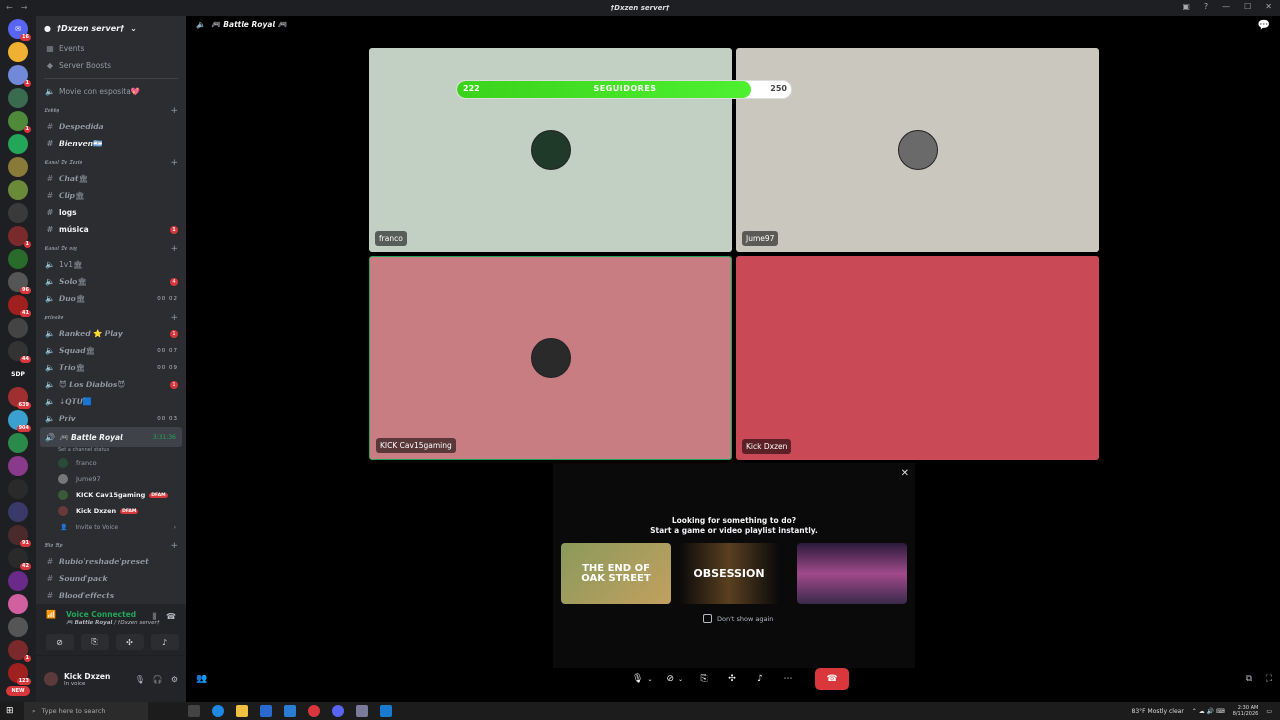  I want to click on channel-los-diablos: 🔈 😈 𝙇𝙤𝙨 𝘿𝙞𝙖𝙗𝙡𝙤𝙨😈 1, so click(111, 384).